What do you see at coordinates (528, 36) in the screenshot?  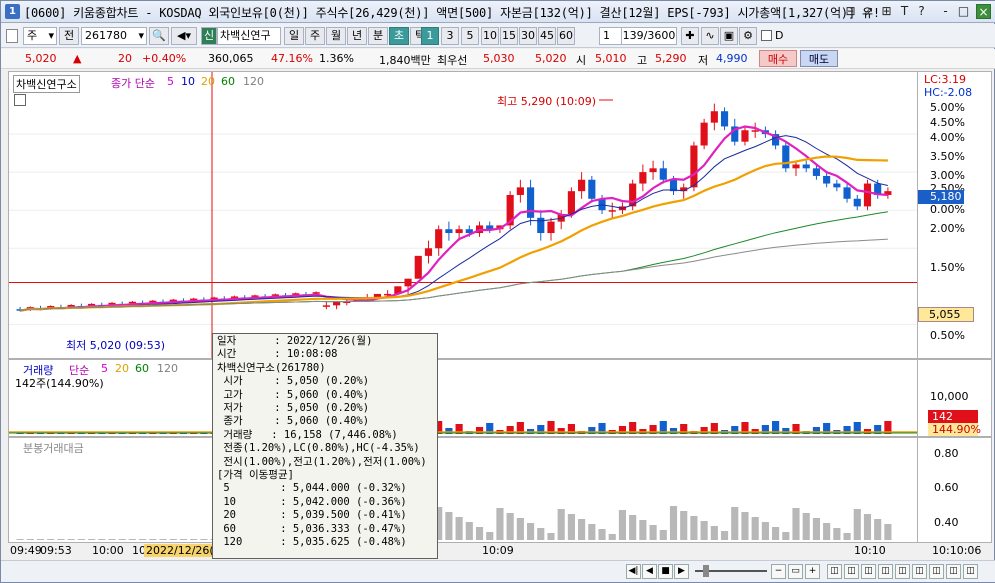 I see `interval-30: 30` at bounding box center [528, 36].